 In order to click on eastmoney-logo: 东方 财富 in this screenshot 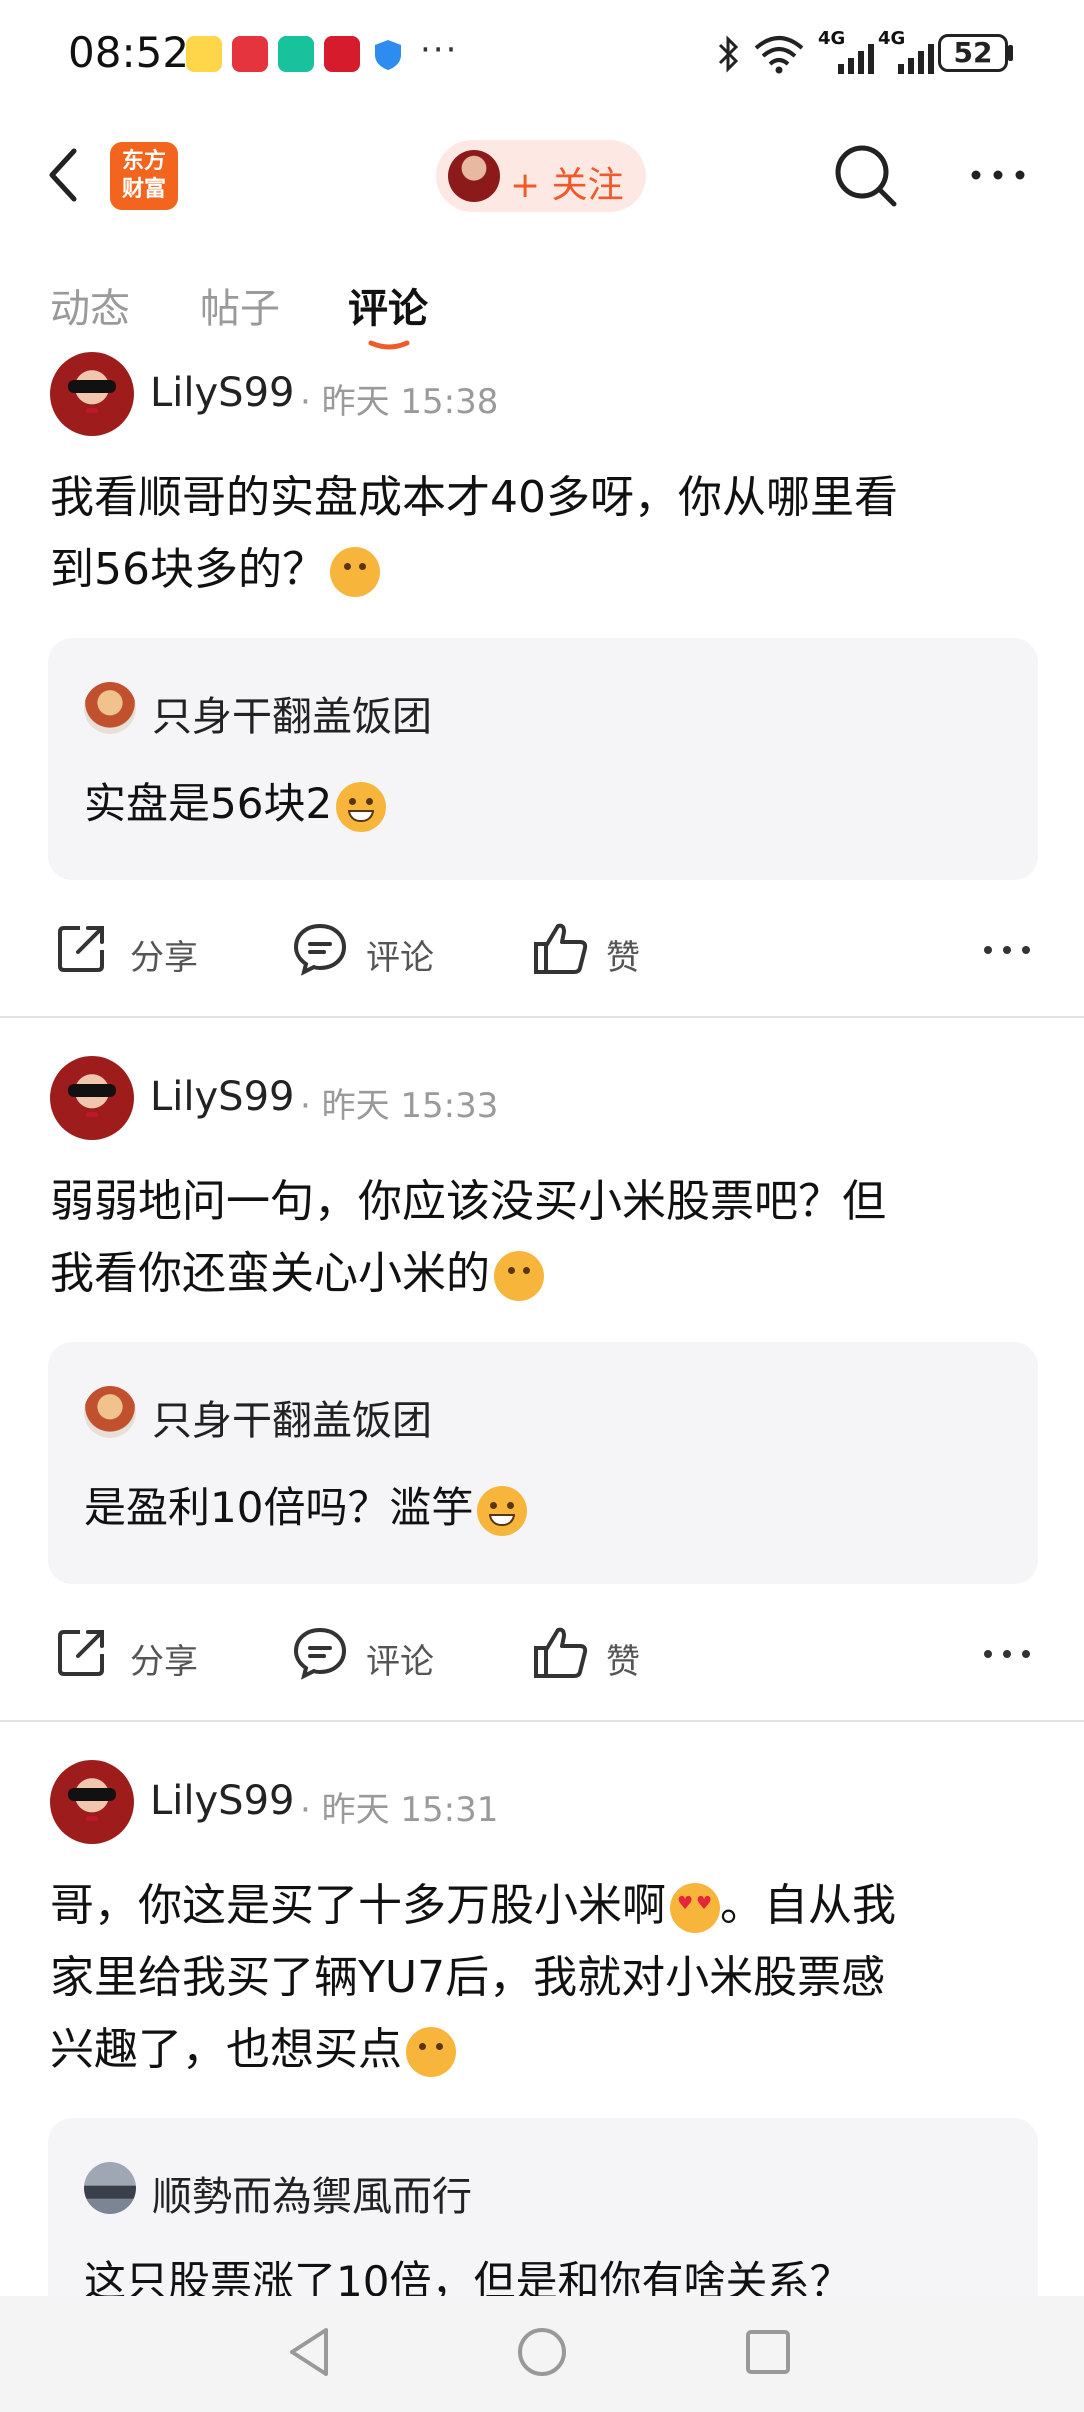, I will do `click(144, 176)`.